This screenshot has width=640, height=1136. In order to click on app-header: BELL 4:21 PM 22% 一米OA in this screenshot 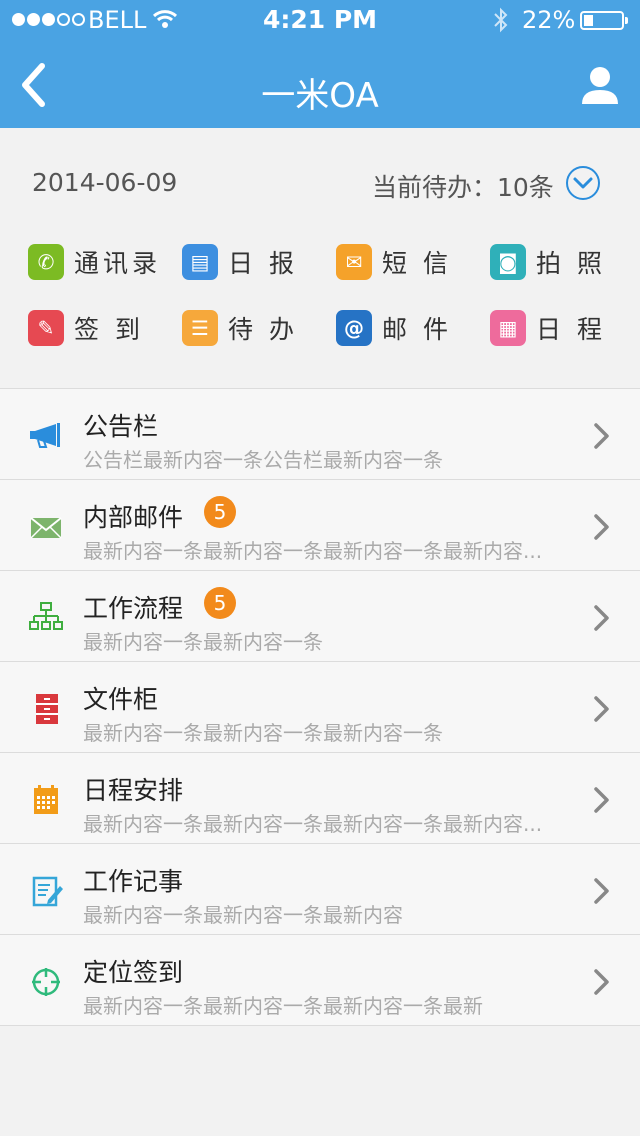, I will do `click(320, 64)`.